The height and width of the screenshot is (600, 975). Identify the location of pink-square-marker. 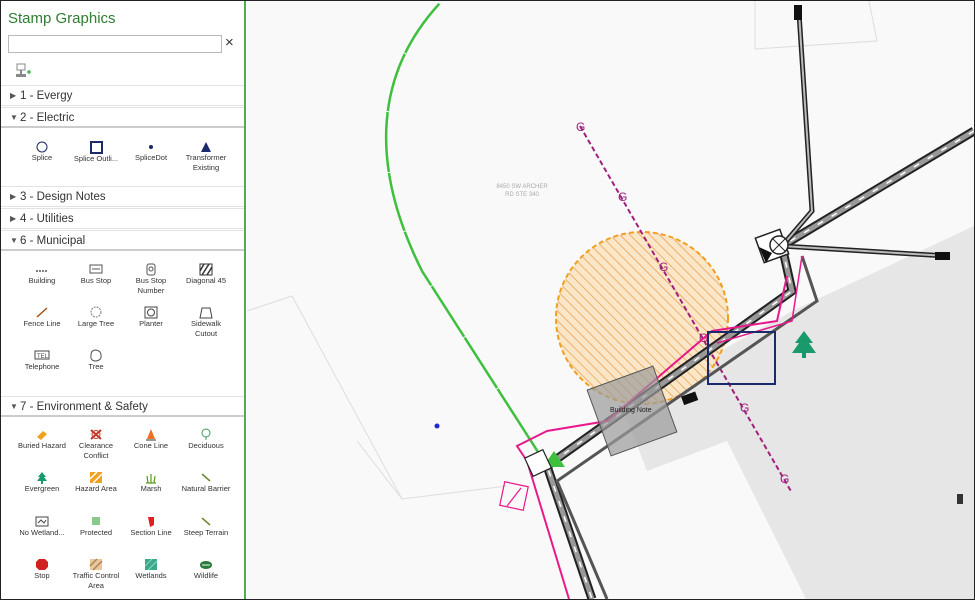
(514, 496).